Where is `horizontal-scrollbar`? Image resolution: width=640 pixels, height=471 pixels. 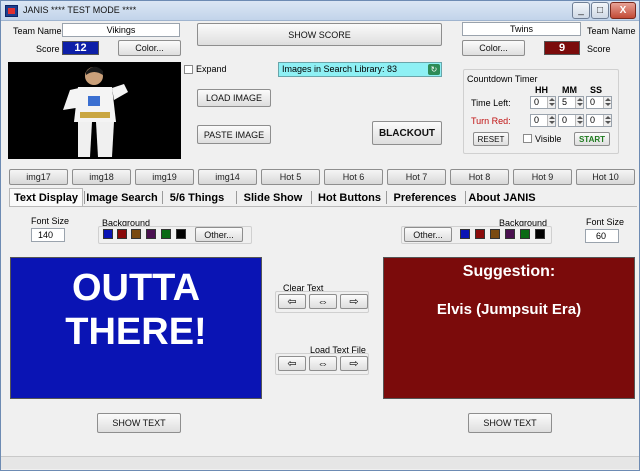
horizontal-scrollbar is located at coordinates (320, 462).